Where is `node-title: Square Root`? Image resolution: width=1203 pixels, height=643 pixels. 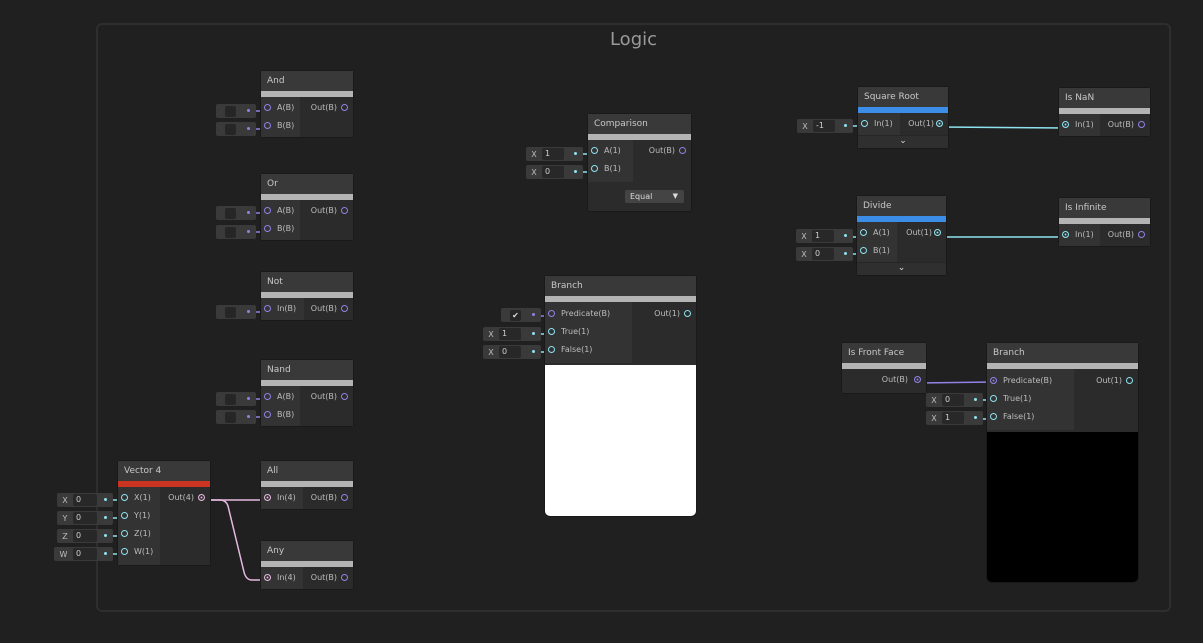 node-title: Square Root is located at coordinates (903, 97).